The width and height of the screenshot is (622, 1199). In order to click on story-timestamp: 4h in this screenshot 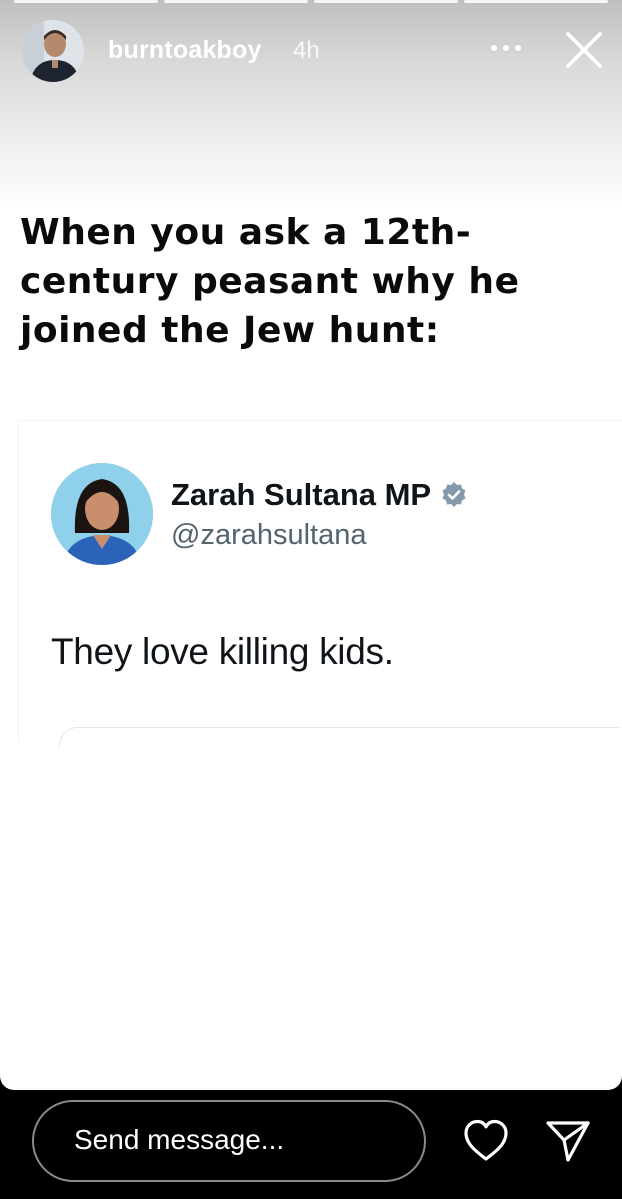, I will do `click(306, 50)`.